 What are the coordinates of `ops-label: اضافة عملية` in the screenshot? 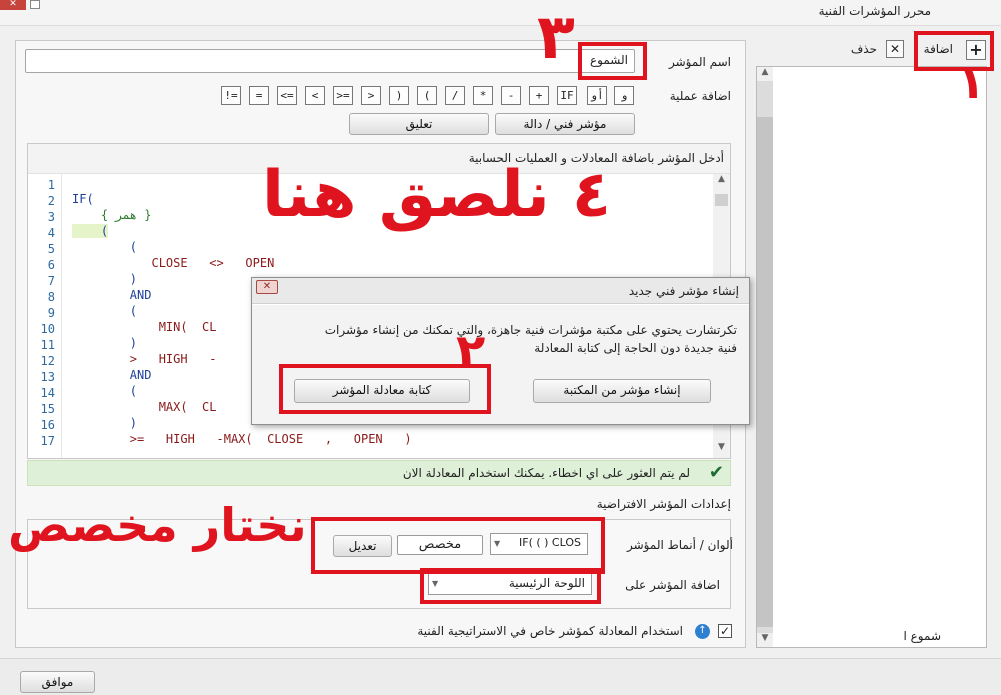 It's located at (700, 96).